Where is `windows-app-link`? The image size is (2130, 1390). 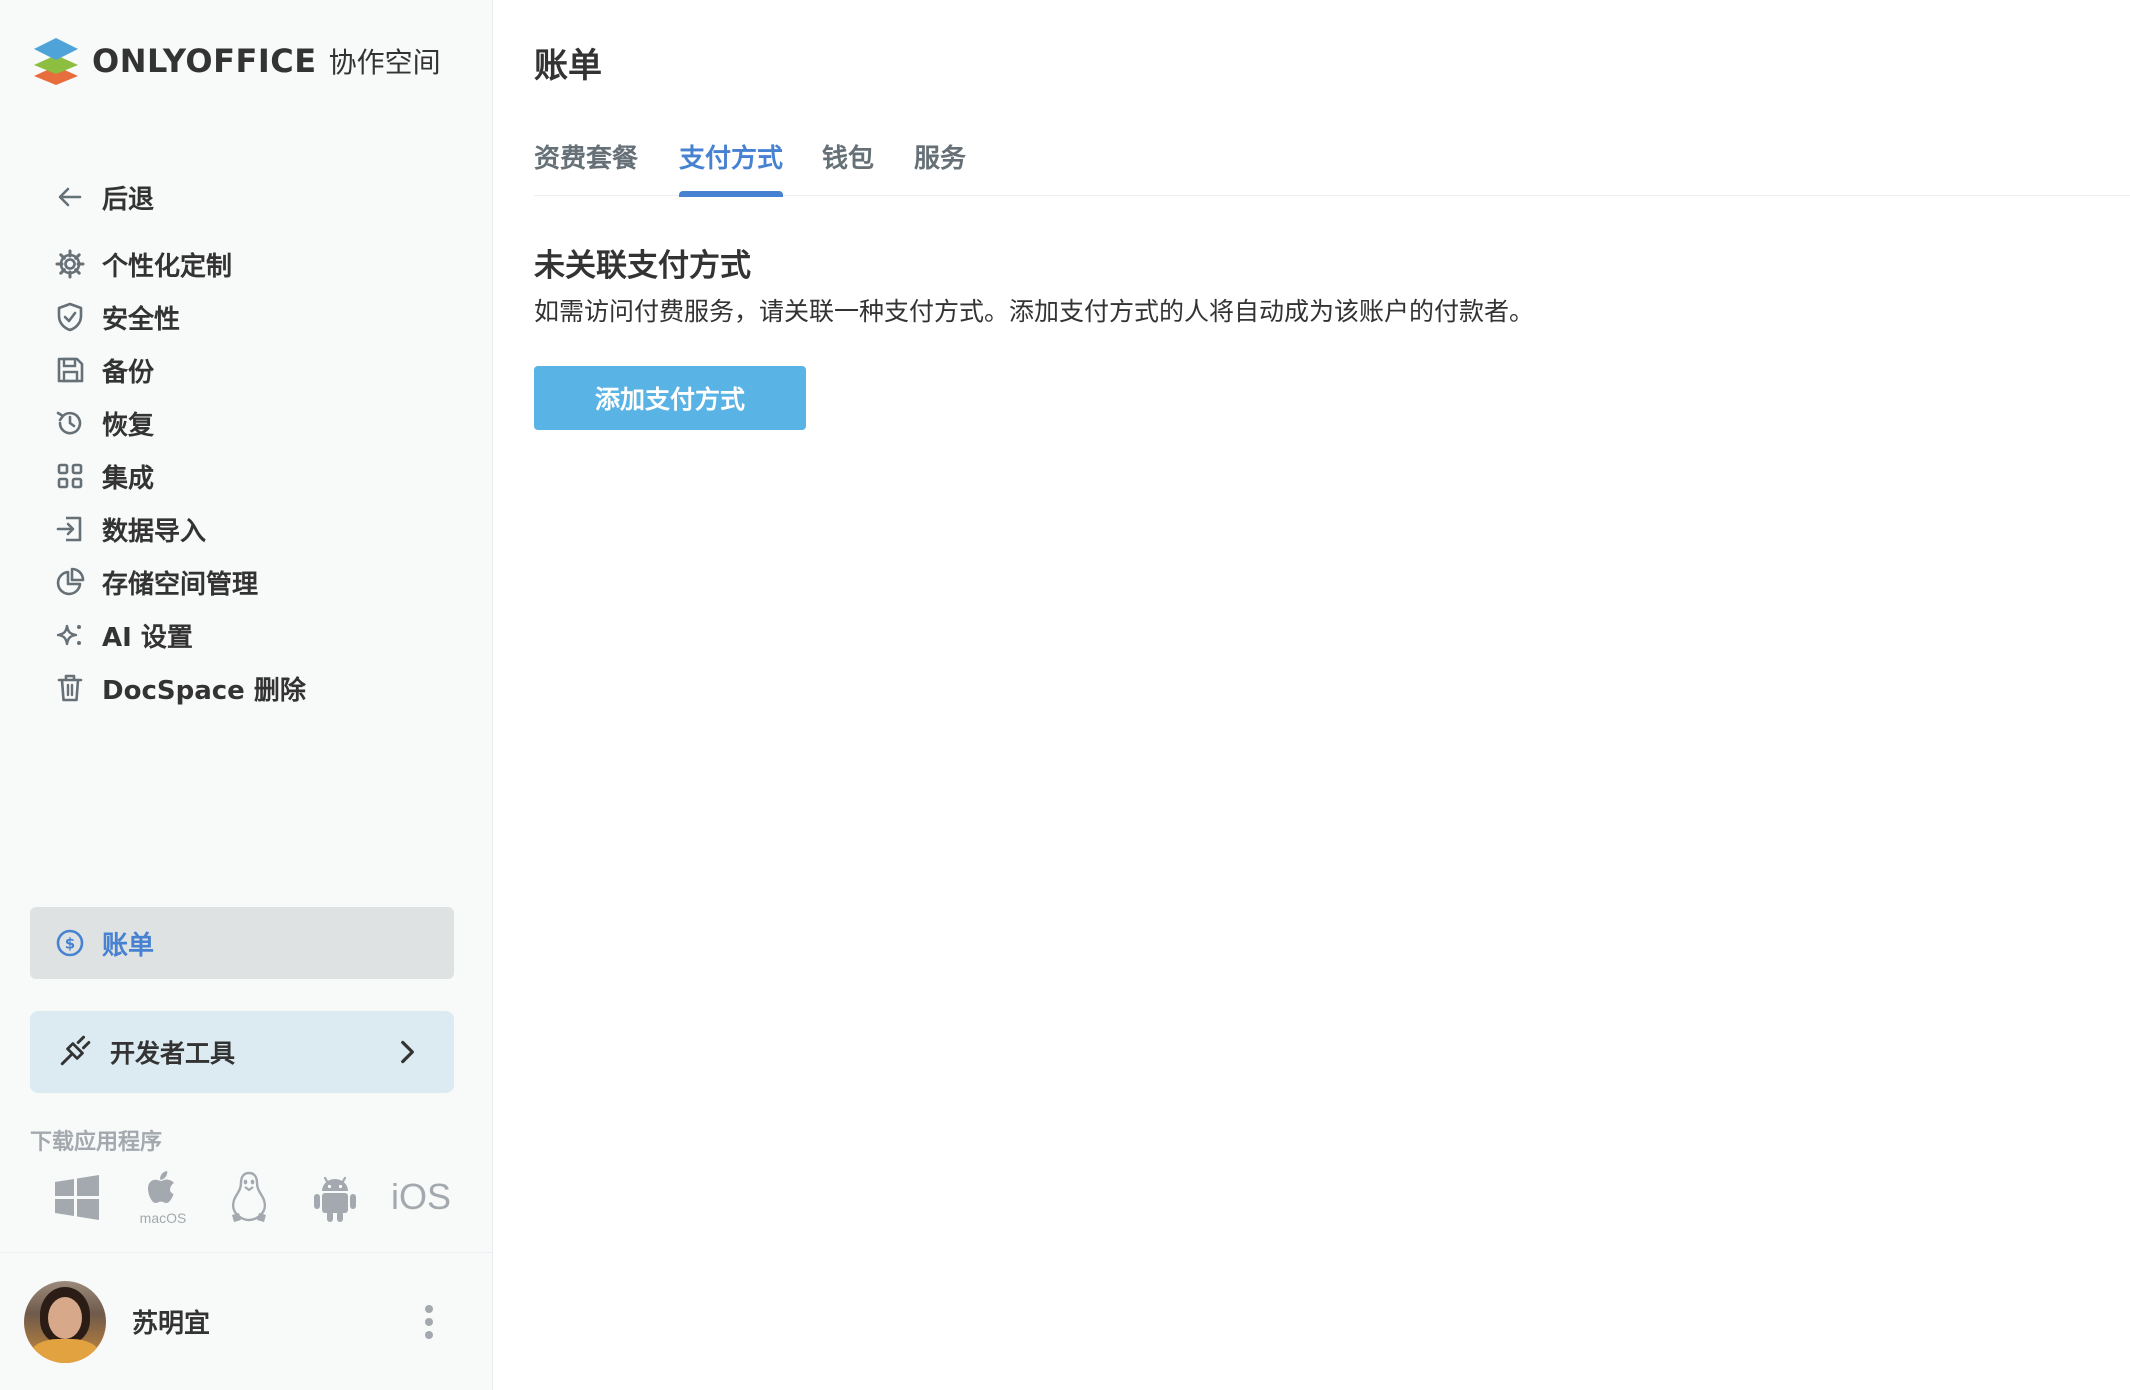
windows-app-link is located at coordinates (77, 1197).